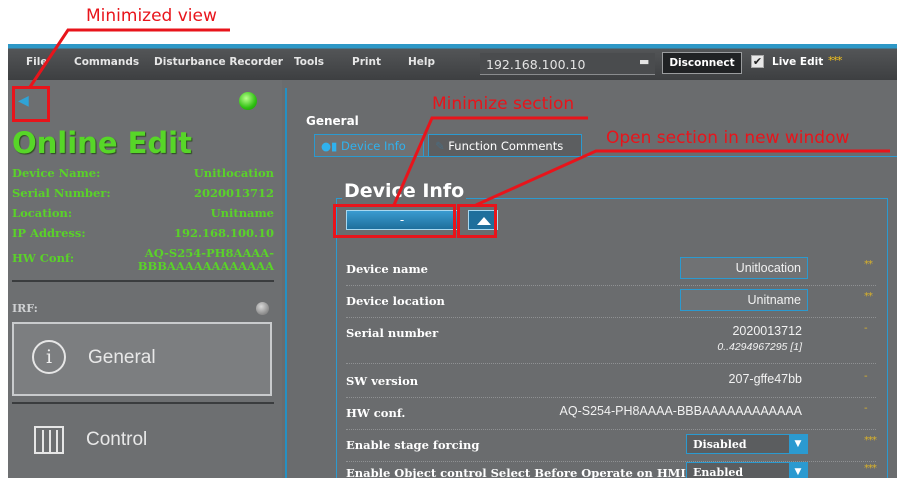 The width and height of the screenshot is (897, 478). I want to click on menu-file: File, so click(37, 62).